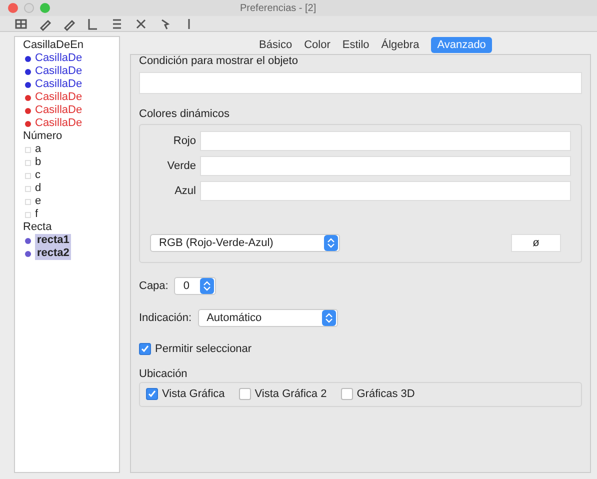 The width and height of the screenshot is (597, 479). Describe the element at coordinates (385, 394) in the screenshot. I see `checkbox-label: Gráficas 3D` at that location.